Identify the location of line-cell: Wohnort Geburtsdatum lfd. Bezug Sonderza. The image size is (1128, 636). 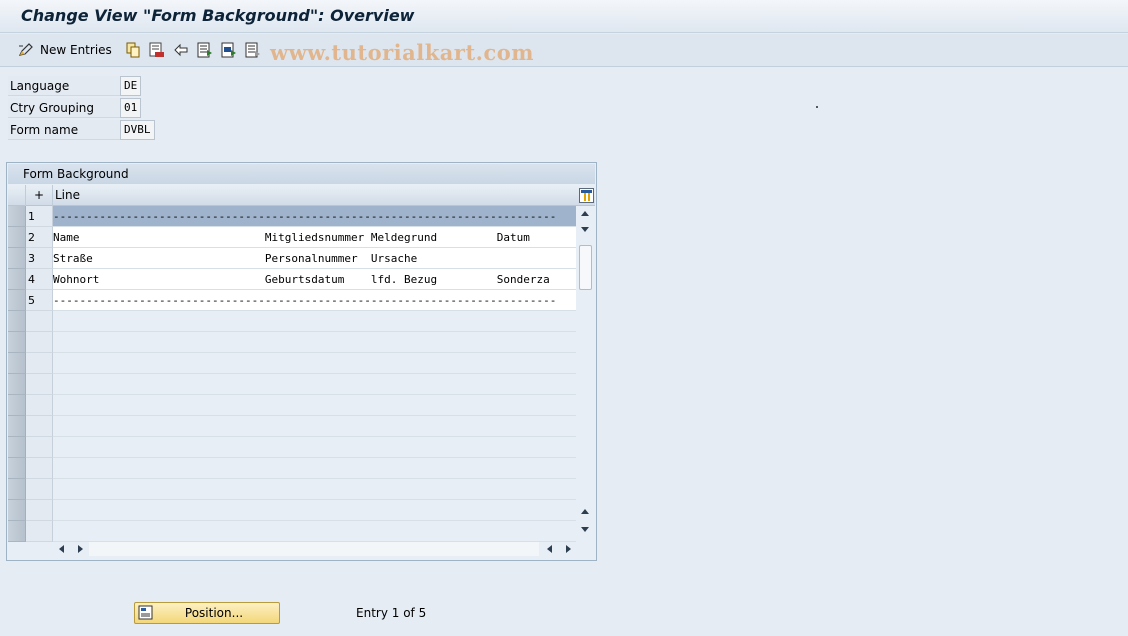
(314, 279).